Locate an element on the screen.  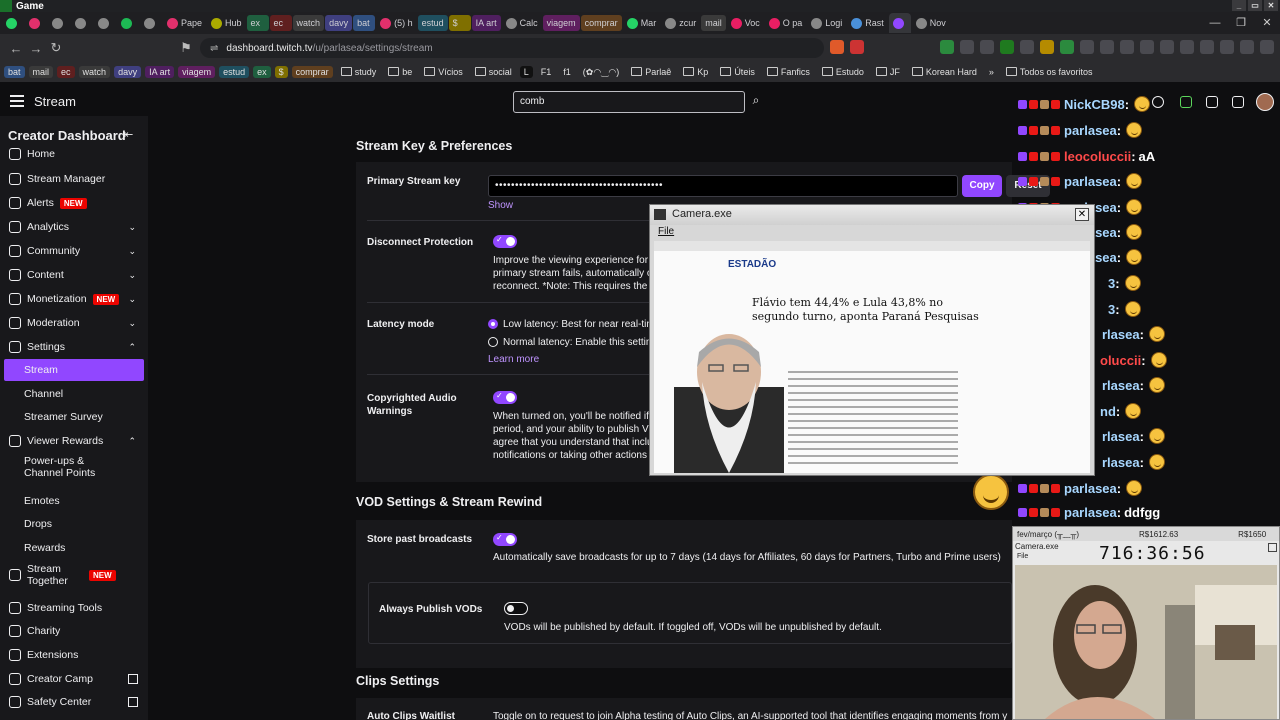
bookmark-folder: be is located at coordinates (400, 72).